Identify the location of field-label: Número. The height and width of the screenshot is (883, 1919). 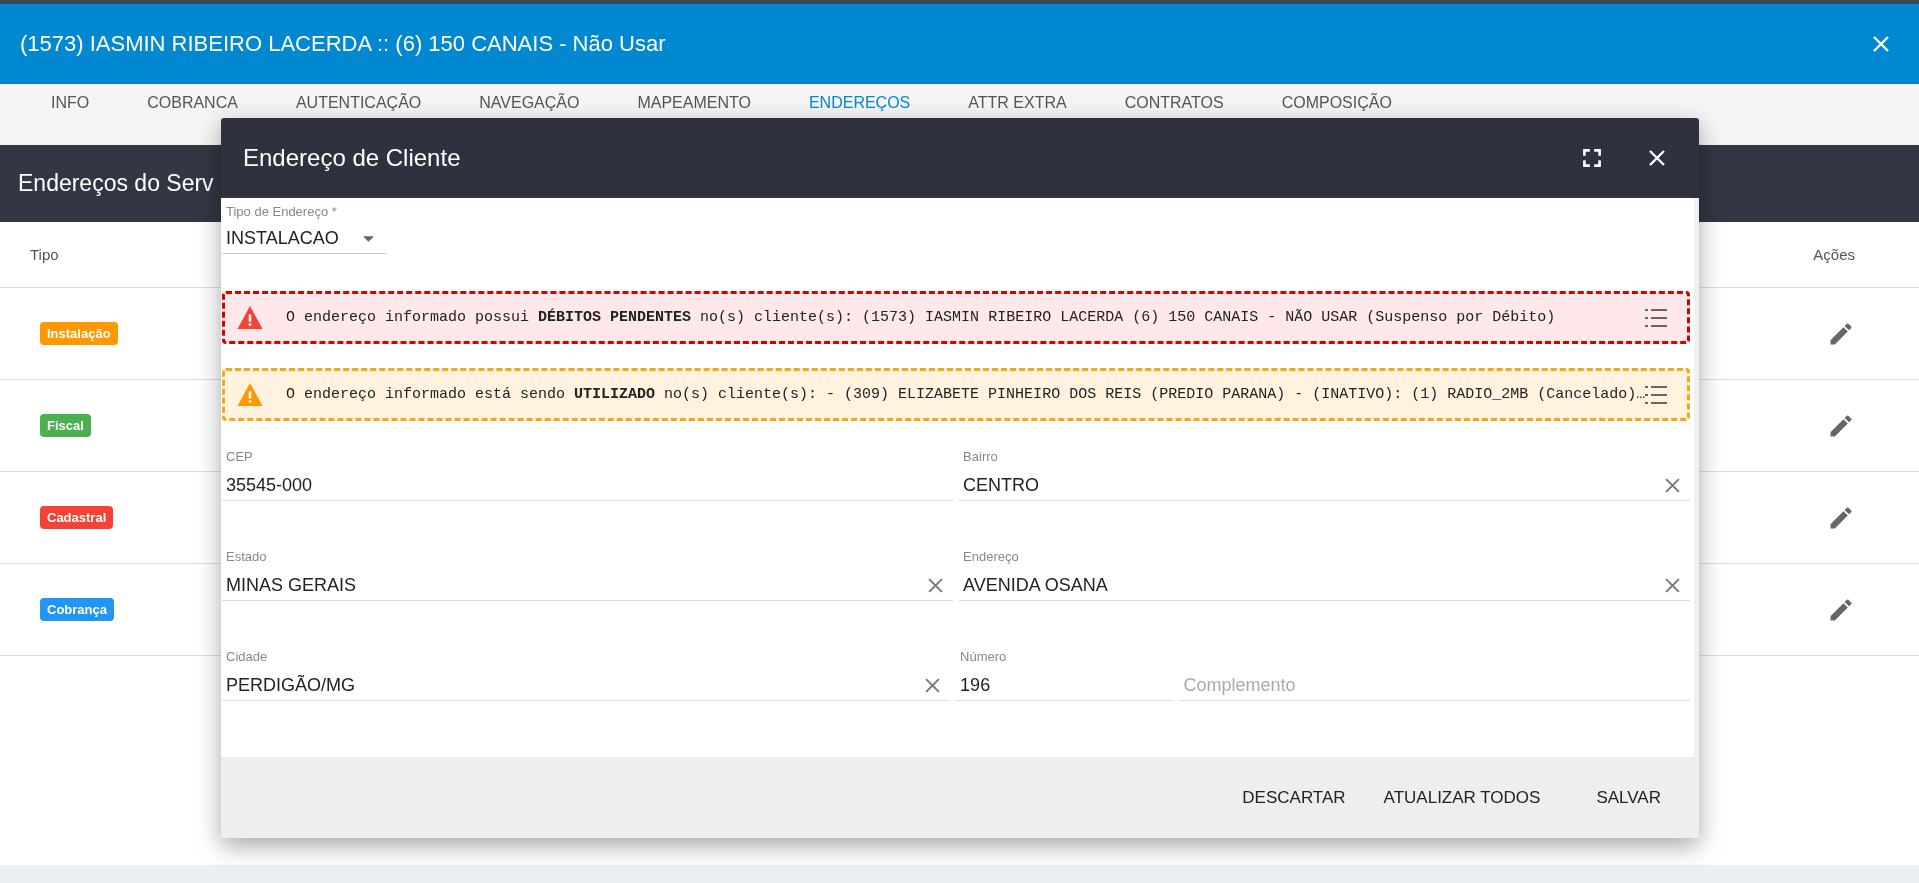
(984, 656).